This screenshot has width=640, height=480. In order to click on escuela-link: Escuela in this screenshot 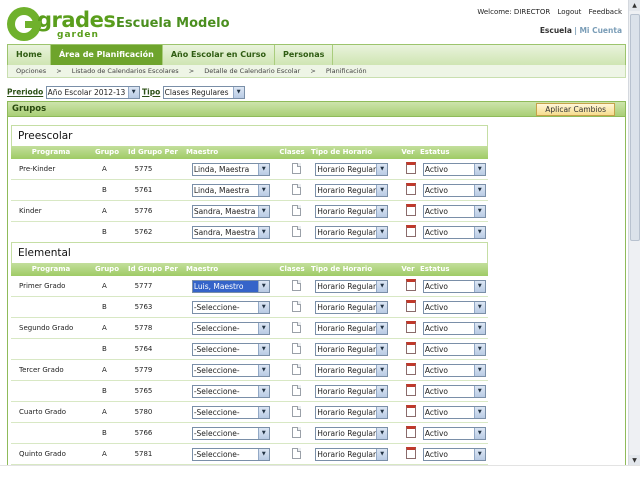, I will do `click(556, 30)`.